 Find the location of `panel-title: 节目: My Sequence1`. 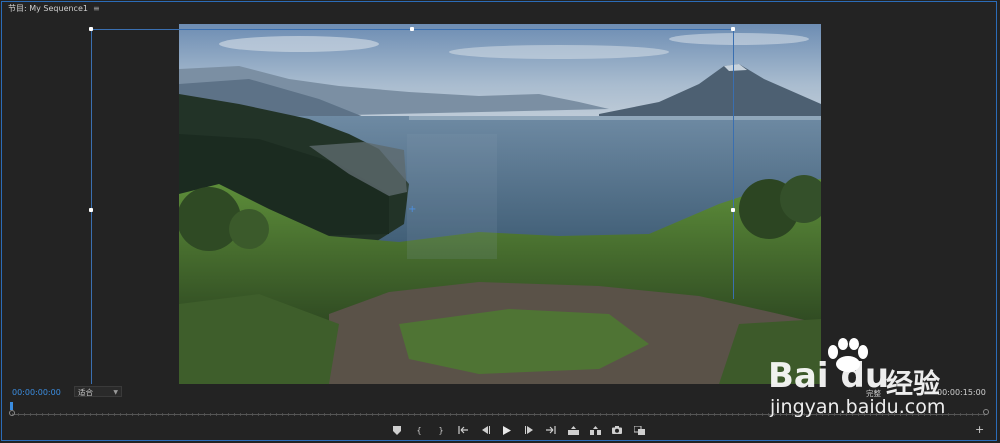

panel-title: 节目: My Sequence1 is located at coordinates (48, 9).